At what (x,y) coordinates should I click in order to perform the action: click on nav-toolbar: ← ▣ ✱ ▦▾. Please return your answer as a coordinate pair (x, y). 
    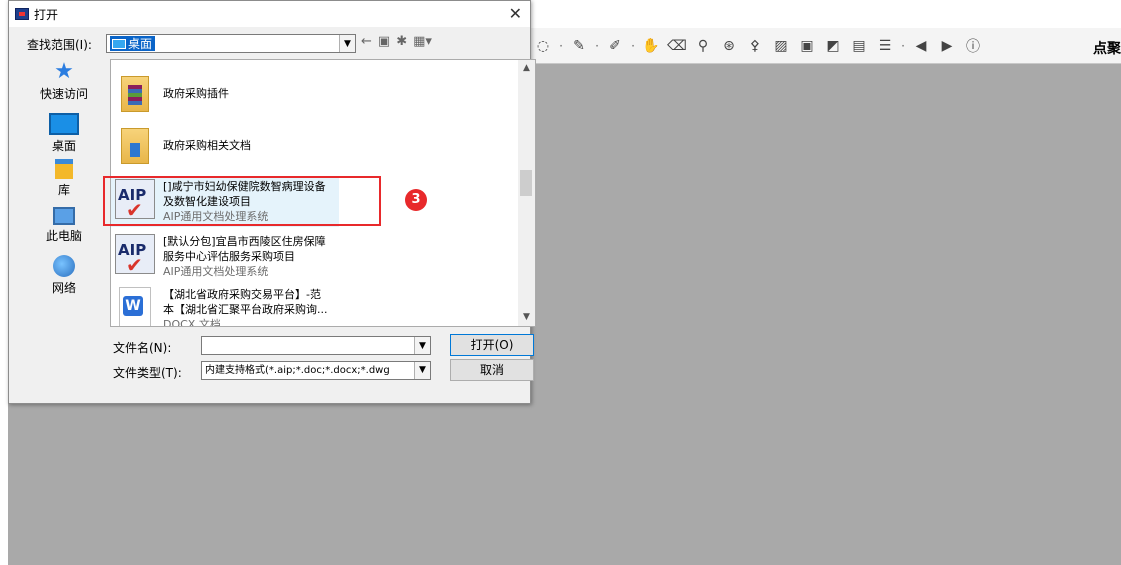
    Looking at the image, I should click on (396, 41).